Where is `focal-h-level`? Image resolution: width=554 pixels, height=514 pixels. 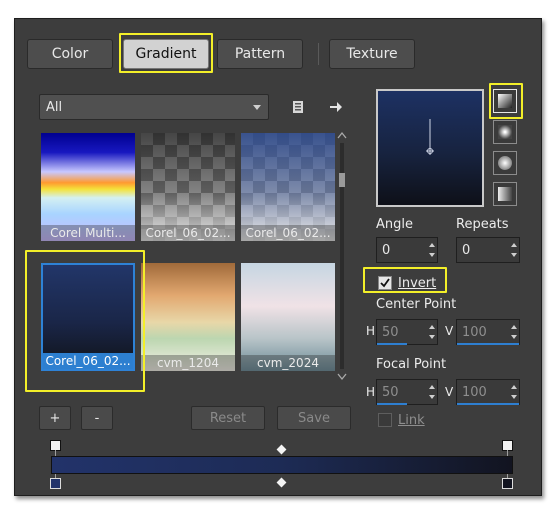 focal-h-level is located at coordinates (392, 404).